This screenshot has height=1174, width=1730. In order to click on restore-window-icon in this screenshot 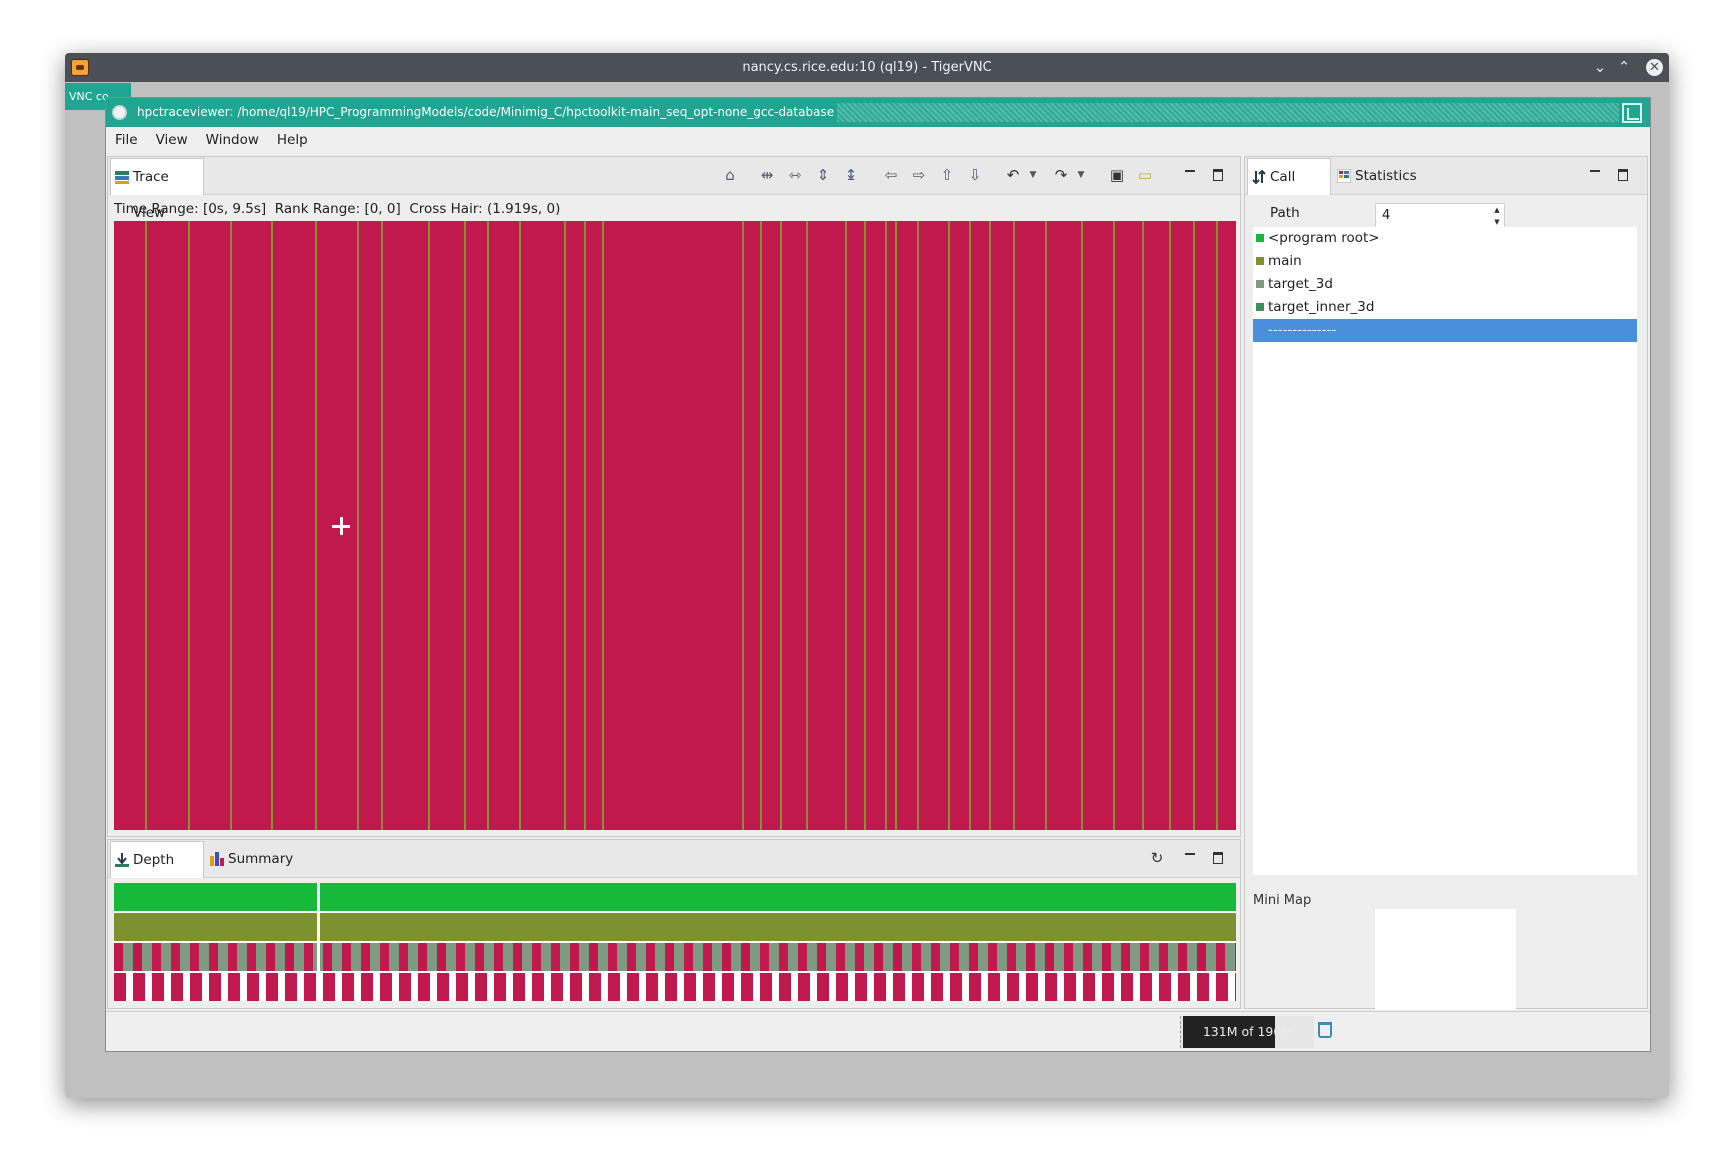, I will do `click(1632, 113)`.